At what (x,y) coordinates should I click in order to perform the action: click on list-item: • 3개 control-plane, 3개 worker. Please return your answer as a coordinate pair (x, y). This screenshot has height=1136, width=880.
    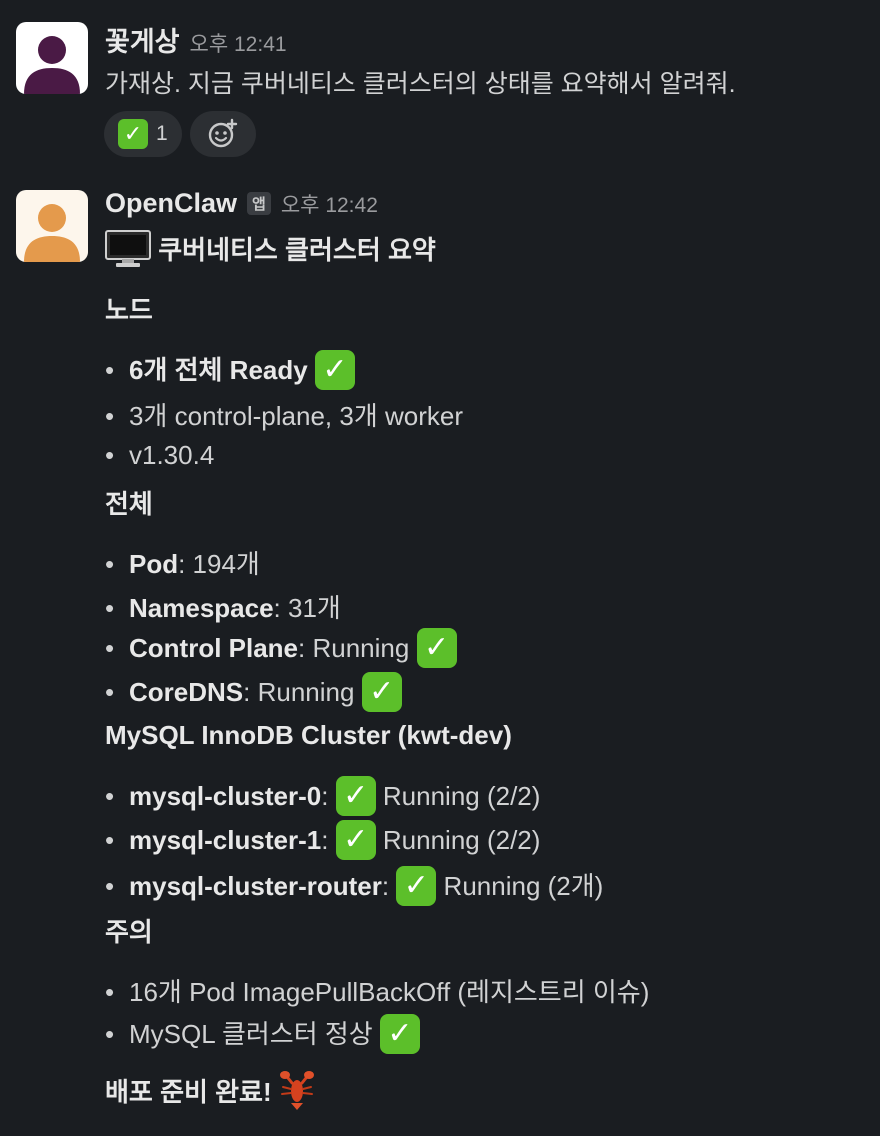
    Looking at the image, I should click on (284, 414).